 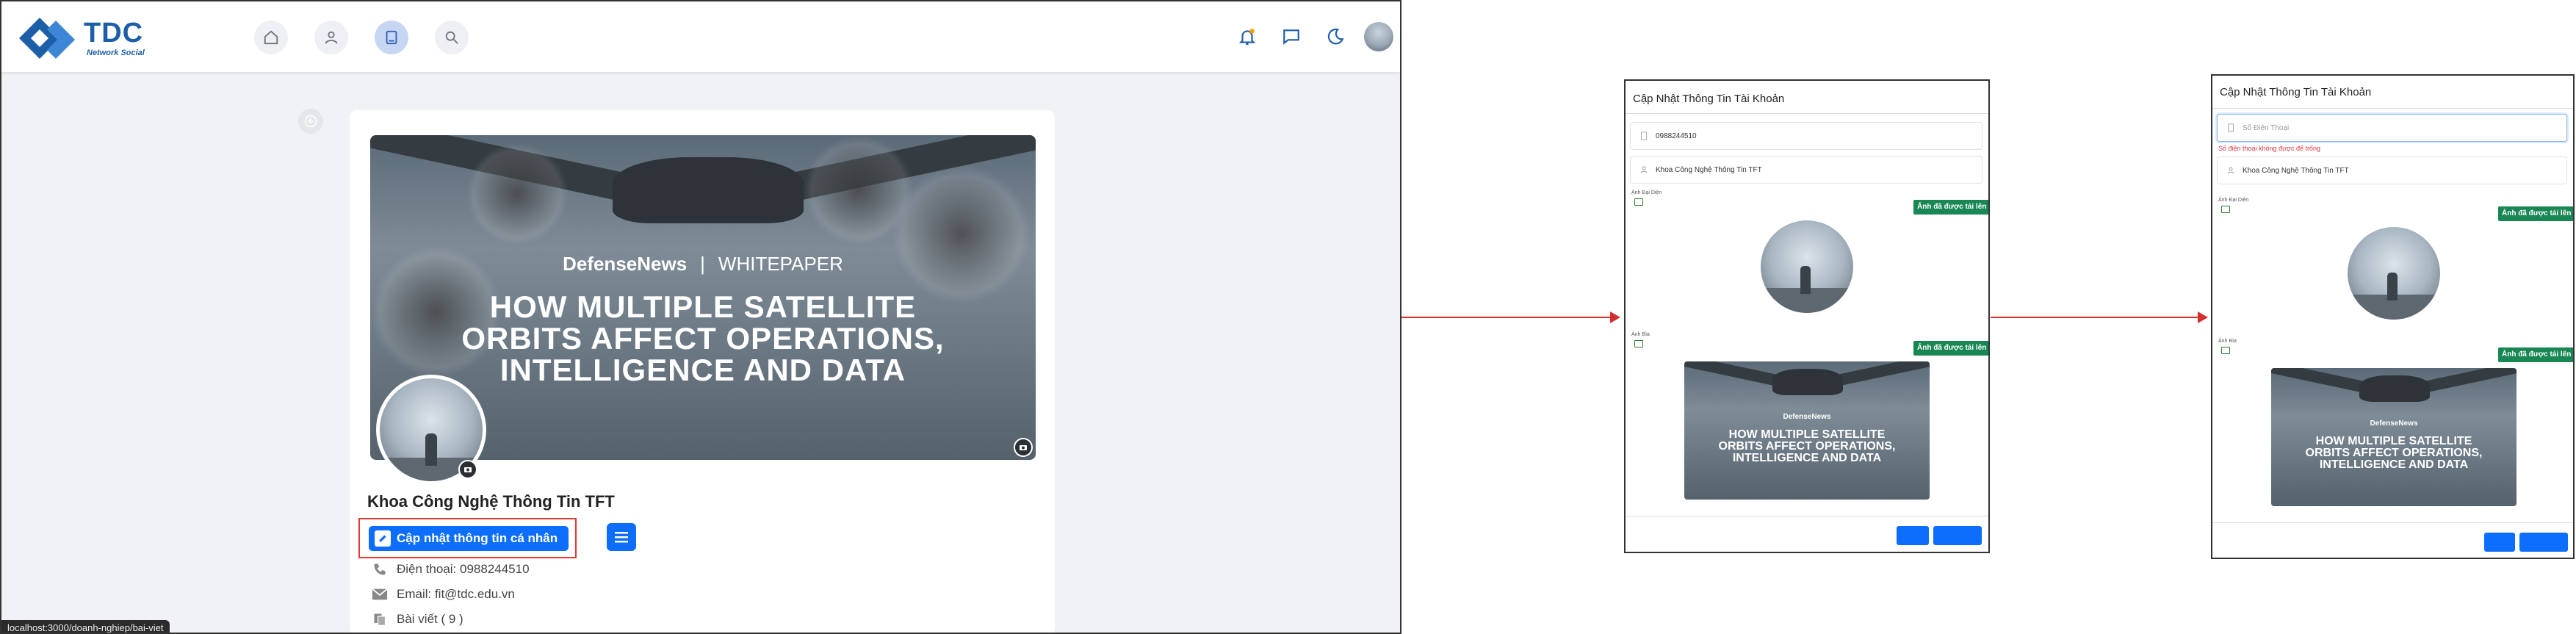 I want to click on nav-home, so click(x=271, y=37).